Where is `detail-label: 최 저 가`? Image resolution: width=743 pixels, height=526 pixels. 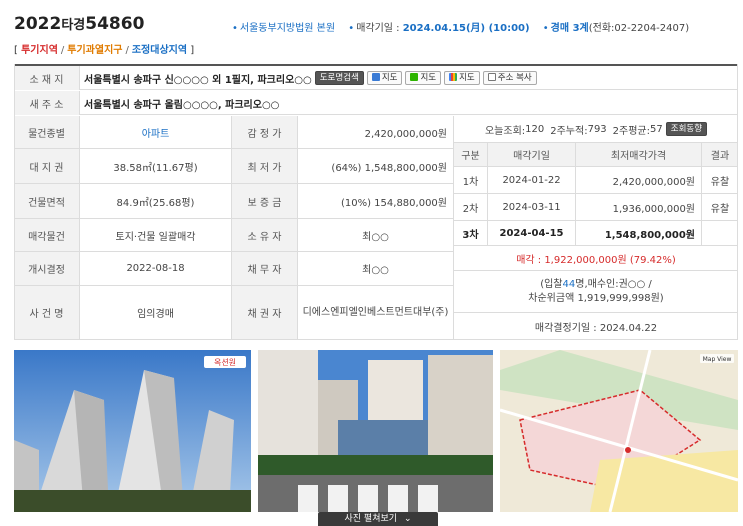
detail-label: 최 저 가 is located at coordinates (265, 166).